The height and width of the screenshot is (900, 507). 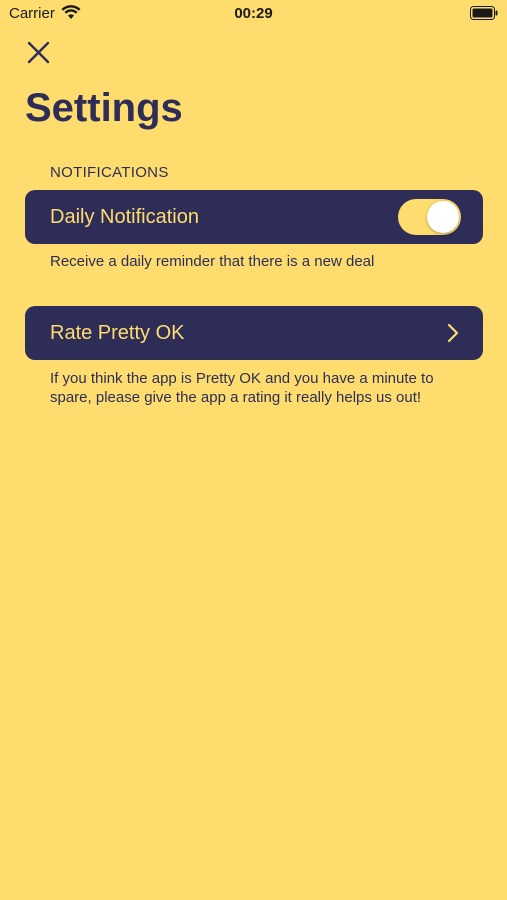 What do you see at coordinates (254, 333) in the screenshot?
I see `rate-app-row: Rate Pretty OK` at bounding box center [254, 333].